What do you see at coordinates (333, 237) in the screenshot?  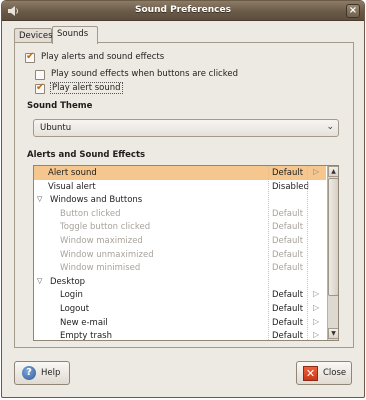 I see `scroll-thumb` at bounding box center [333, 237].